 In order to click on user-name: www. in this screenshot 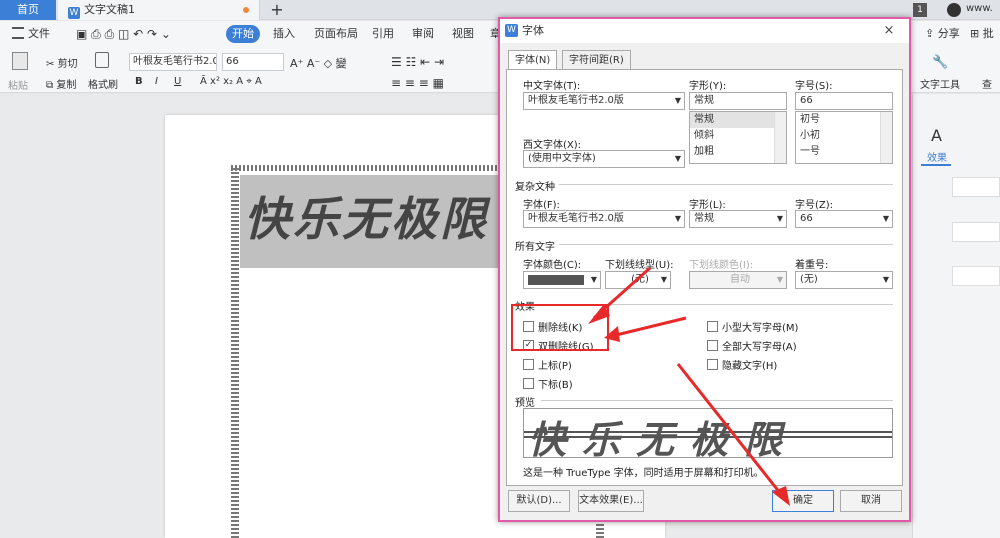, I will do `click(979, 8)`.